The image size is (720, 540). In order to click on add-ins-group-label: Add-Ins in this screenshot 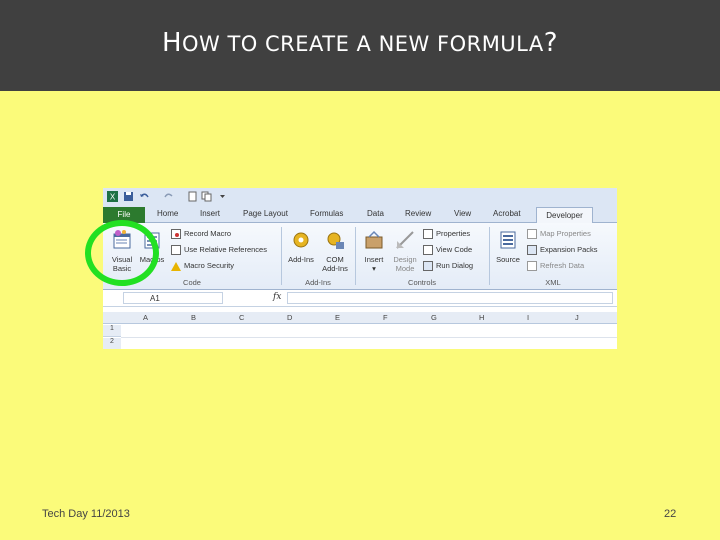, I will do `click(318, 282)`.